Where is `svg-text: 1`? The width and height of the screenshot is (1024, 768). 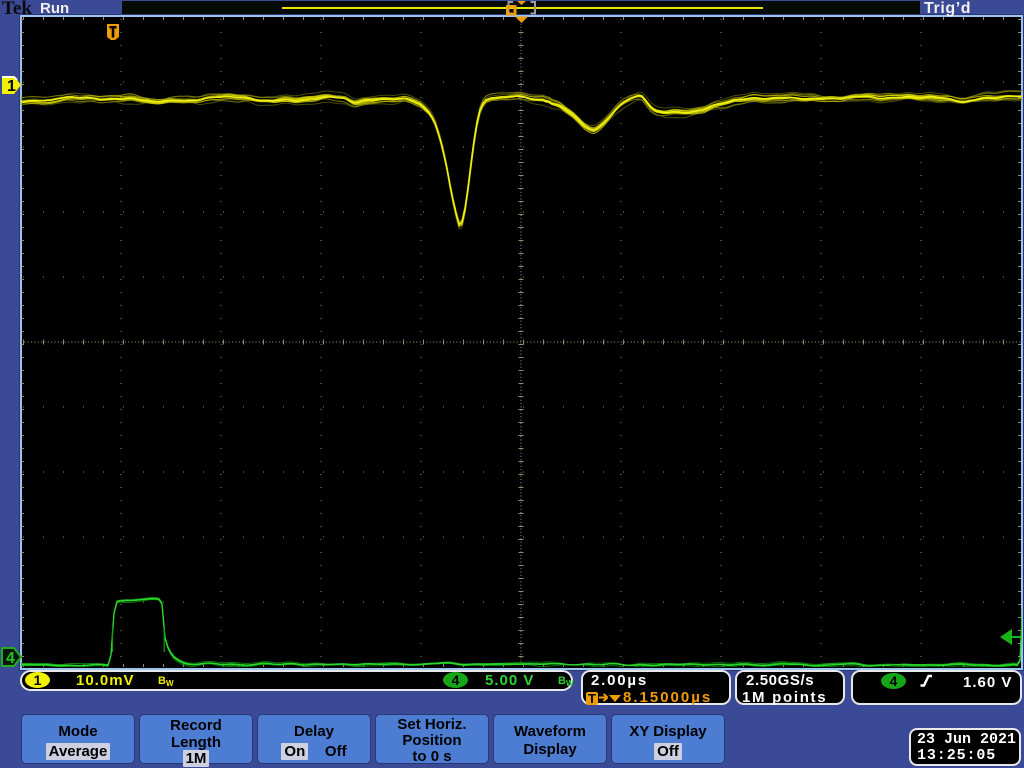
svg-text: 1 is located at coordinates (11, 86).